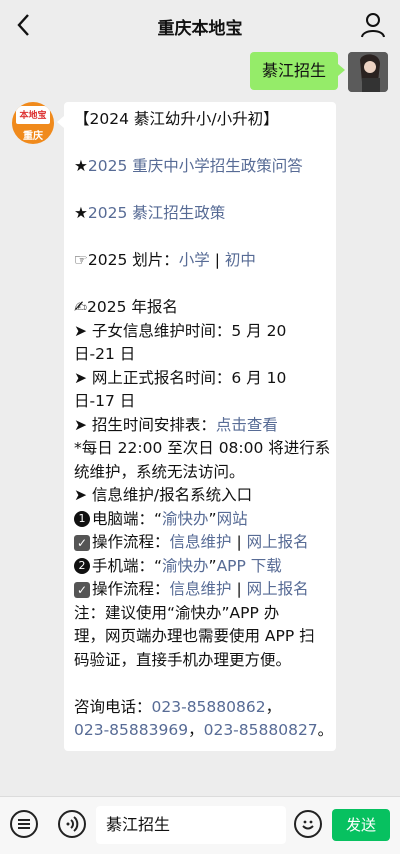 The image size is (400, 854). I want to click on message-link: 点击查看, so click(247, 425).